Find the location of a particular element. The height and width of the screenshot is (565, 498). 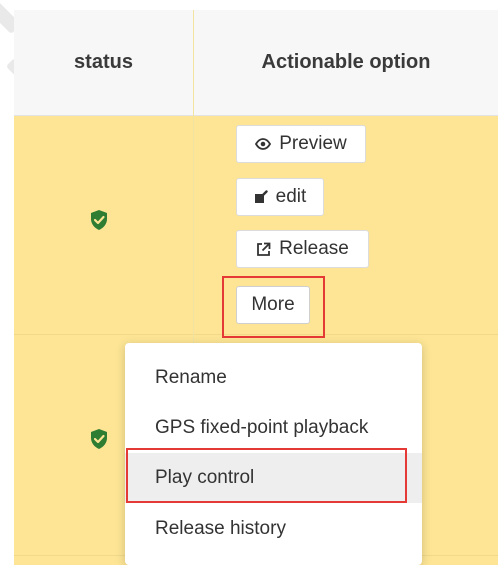

external-link-icon is located at coordinates (263, 249).